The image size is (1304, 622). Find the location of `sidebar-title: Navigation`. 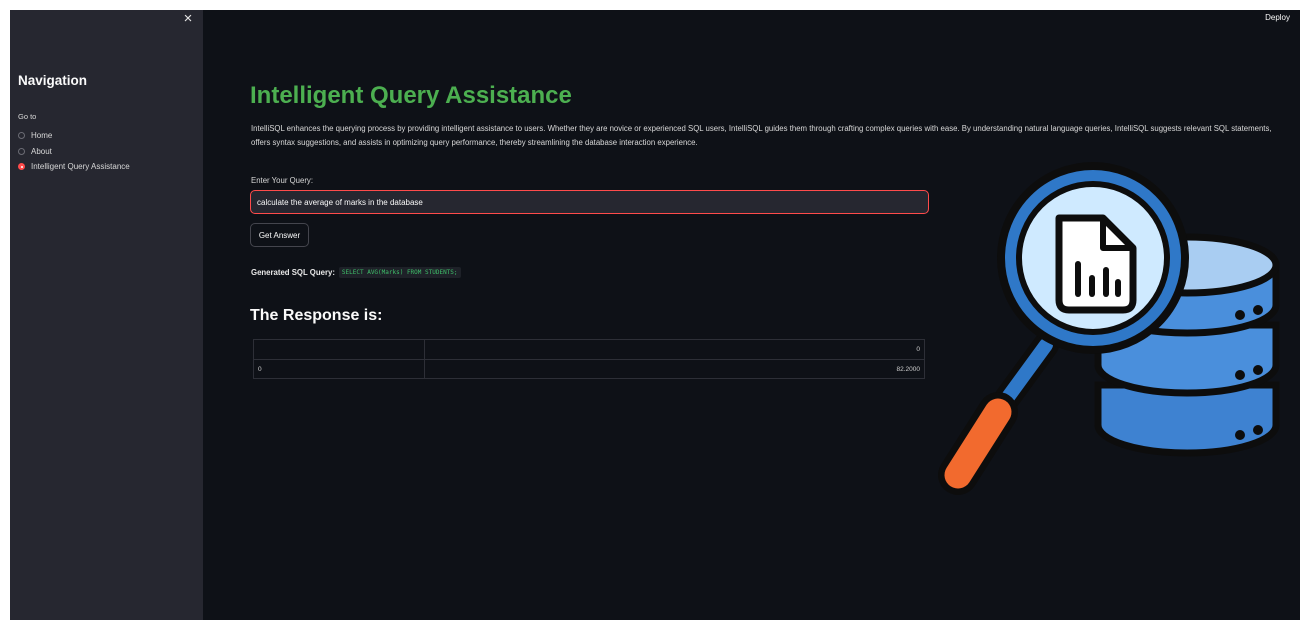

sidebar-title: Navigation is located at coordinates (53, 80).